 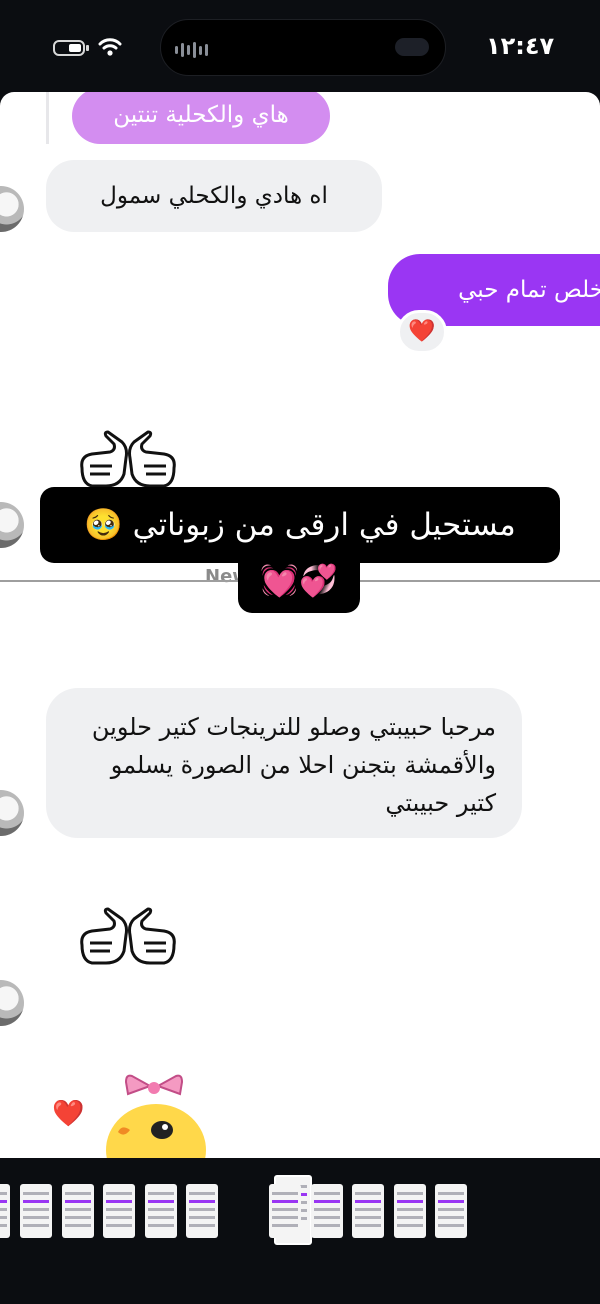 I want to click on story-caption-emoji: 💞💓, so click(x=299, y=581).